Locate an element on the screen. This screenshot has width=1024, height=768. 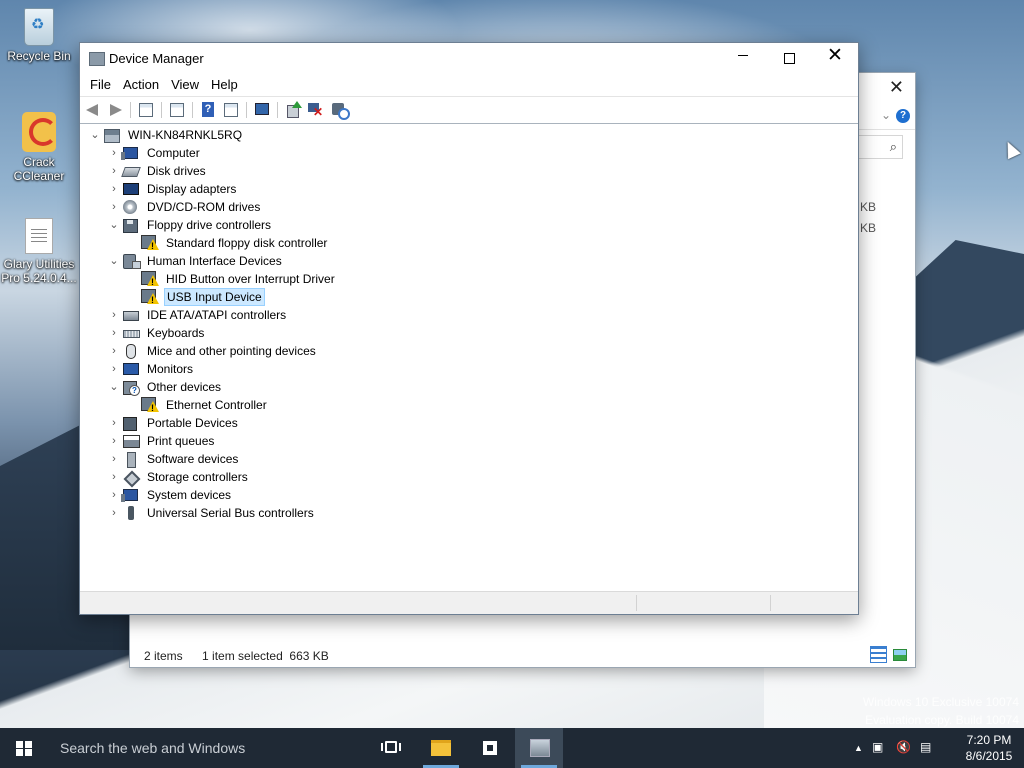
tree-device-label: Ethernet Controller is located at coordinates (216, 405).